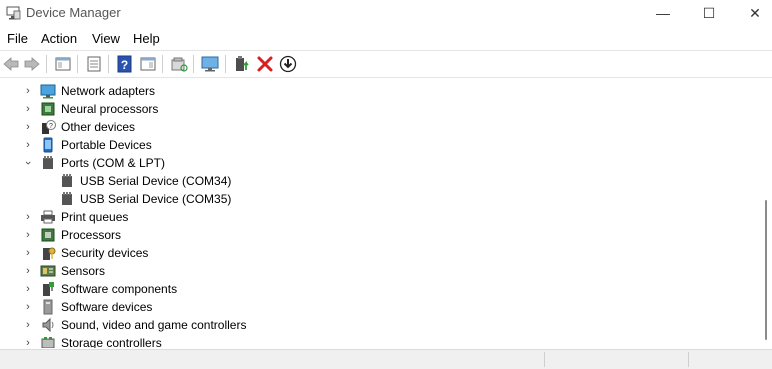  What do you see at coordinates (210, 64) in the screenshot?
I see `monitor-icon` at bounding box center [210, 64].